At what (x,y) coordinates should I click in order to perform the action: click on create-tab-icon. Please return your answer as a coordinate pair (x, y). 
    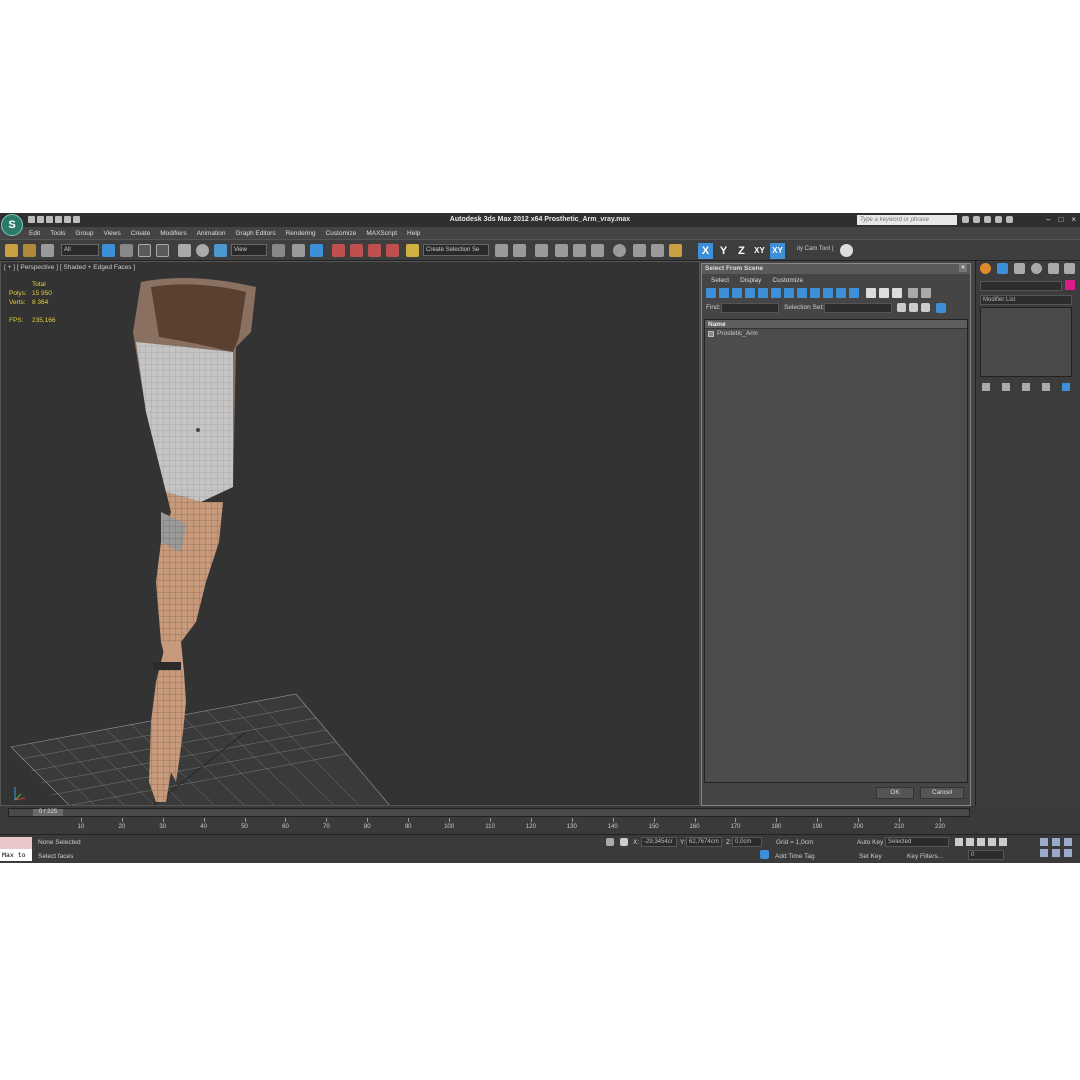
    Looking at the image, I should click on (985, 268).